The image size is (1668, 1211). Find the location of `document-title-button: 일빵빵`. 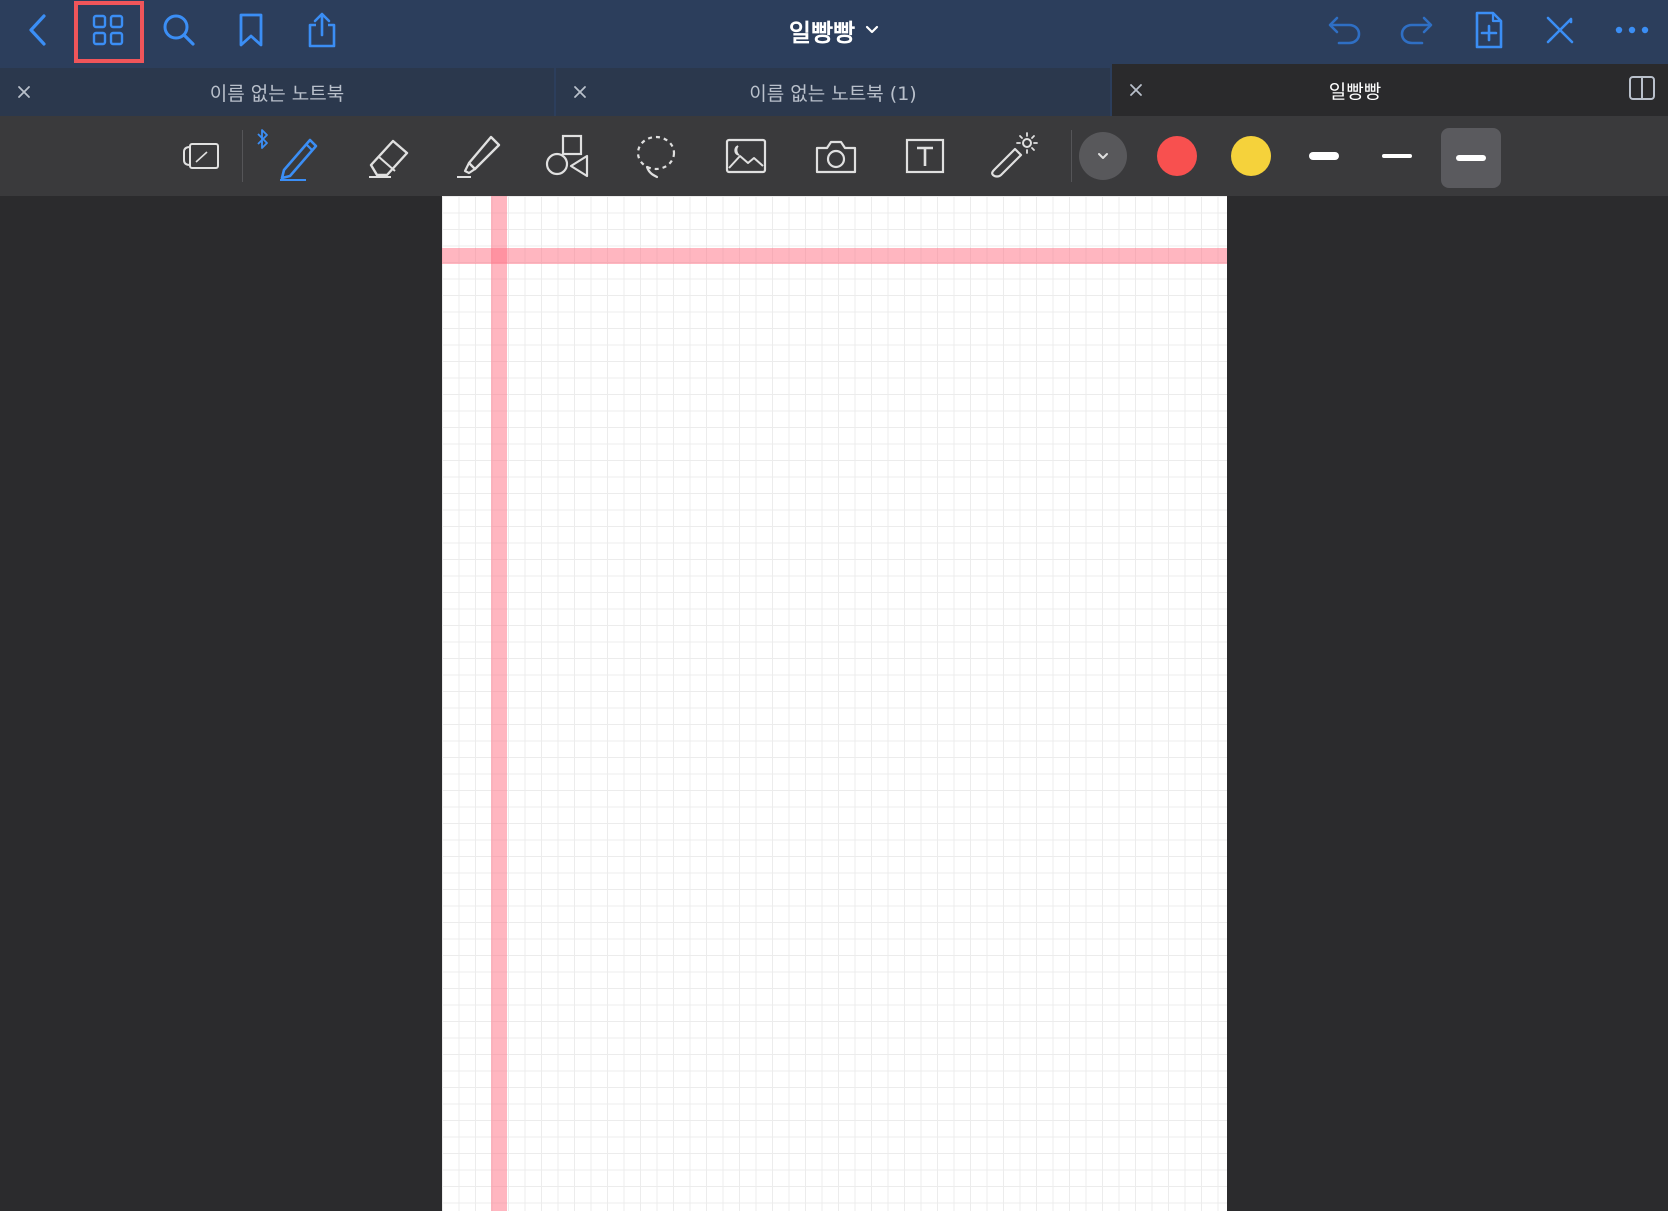

document-title-button: 일빵빵 is located at coordinates (834, 30).